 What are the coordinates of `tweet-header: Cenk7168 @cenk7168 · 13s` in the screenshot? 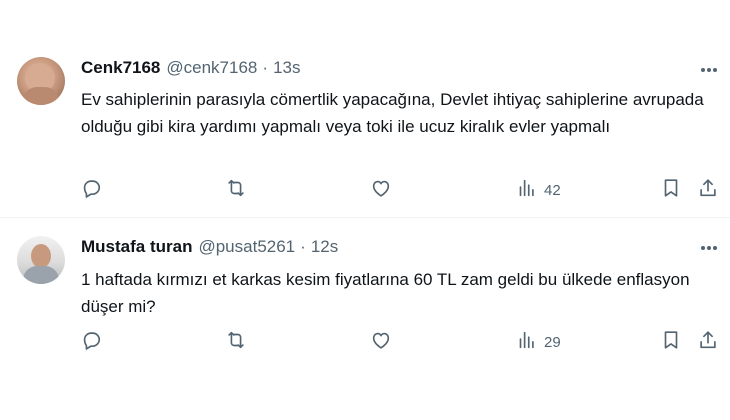 It's located at (190, 69).